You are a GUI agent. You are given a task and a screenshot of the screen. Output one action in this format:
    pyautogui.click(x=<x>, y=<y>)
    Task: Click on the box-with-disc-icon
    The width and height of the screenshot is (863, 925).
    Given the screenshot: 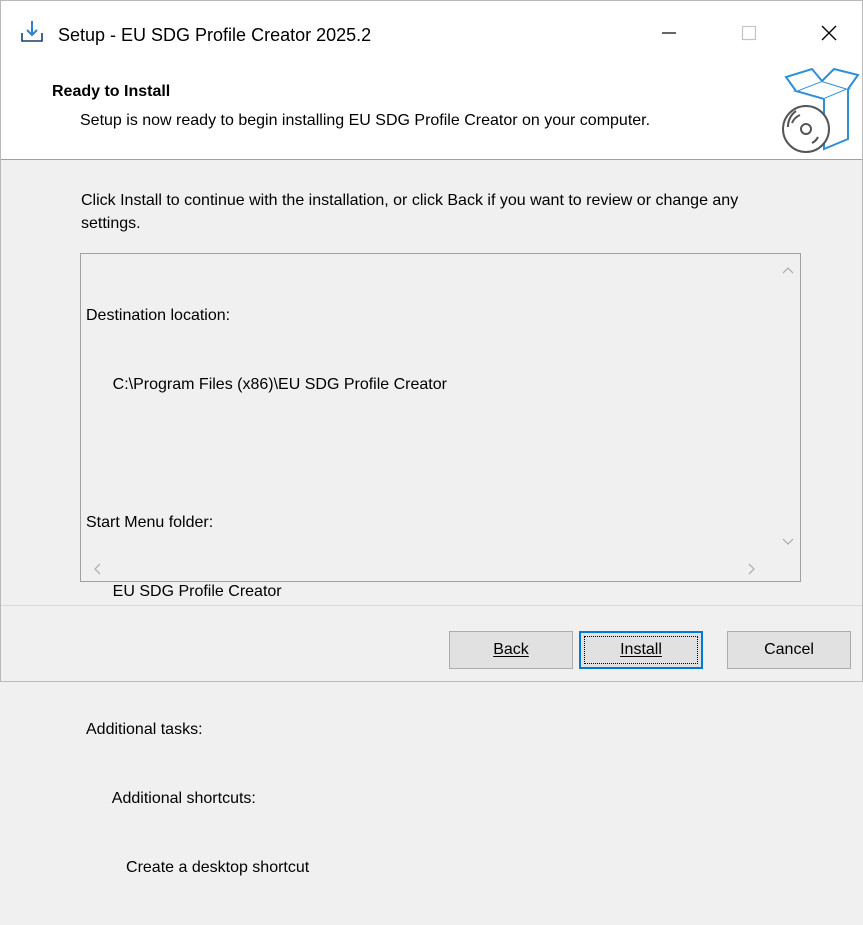 What is the action you would take?
    pyautogui.click(x=818, y=113)
    